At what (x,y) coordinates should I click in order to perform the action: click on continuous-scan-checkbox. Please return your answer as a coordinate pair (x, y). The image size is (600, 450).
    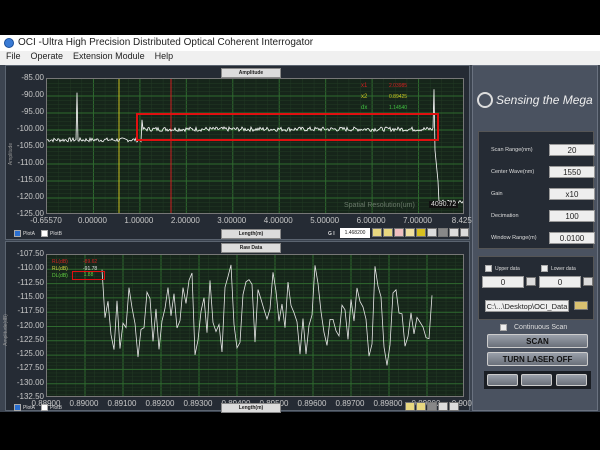
    Looking at the image, I should click on (503, 327).